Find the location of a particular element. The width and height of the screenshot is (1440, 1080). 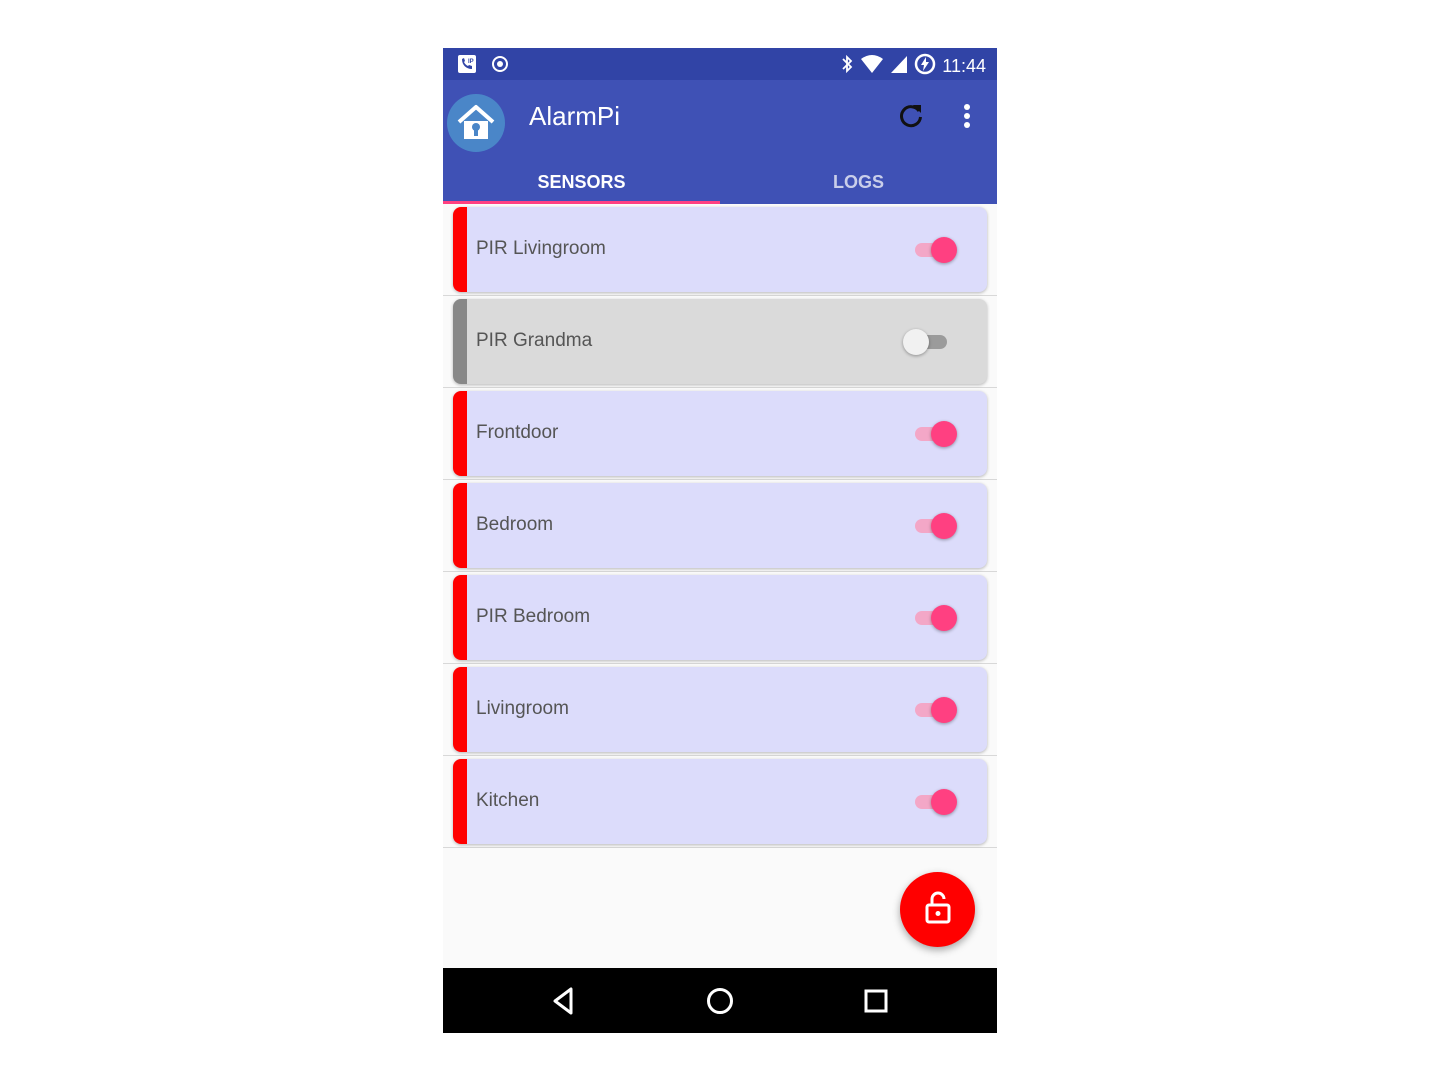

recents-icon is located at coordinates (876, 1001).